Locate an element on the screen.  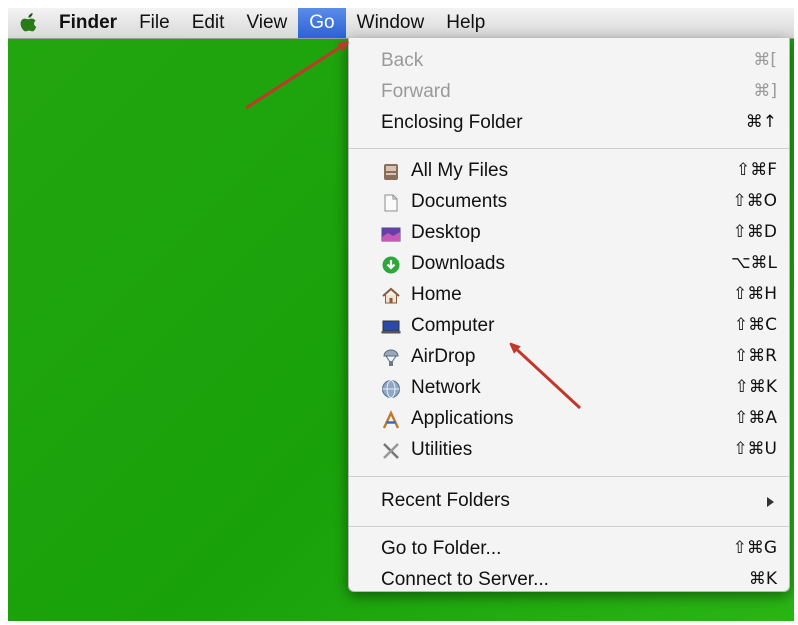
arrow-to-computer is located at coordinates (547, 378).